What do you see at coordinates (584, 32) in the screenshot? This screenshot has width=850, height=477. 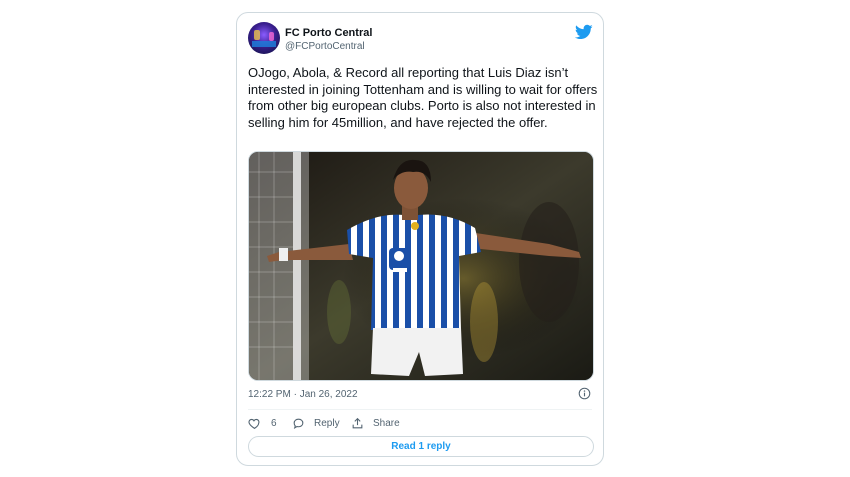 I see `twitter-bird-icon` at bounding box center [584, 32].